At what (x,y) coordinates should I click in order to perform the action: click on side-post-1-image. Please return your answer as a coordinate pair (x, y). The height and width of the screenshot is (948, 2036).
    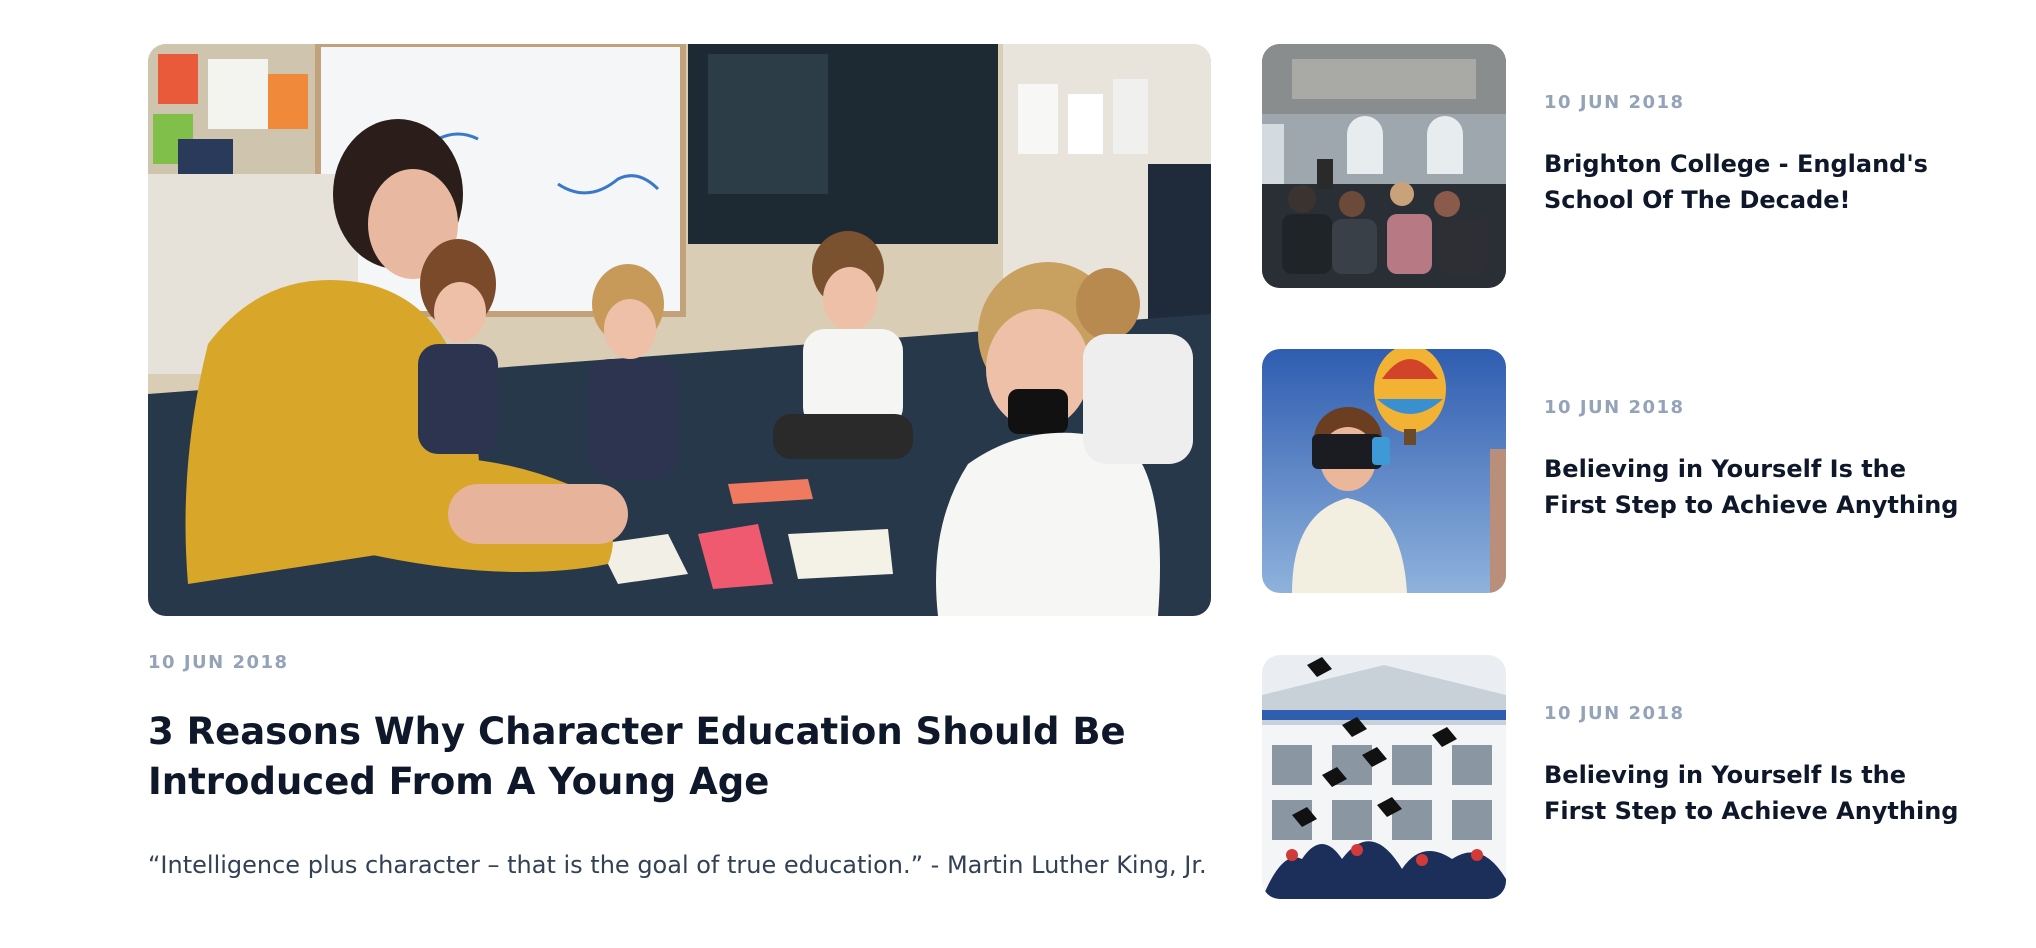
    Looking at the image, I should click on (1384, 166).